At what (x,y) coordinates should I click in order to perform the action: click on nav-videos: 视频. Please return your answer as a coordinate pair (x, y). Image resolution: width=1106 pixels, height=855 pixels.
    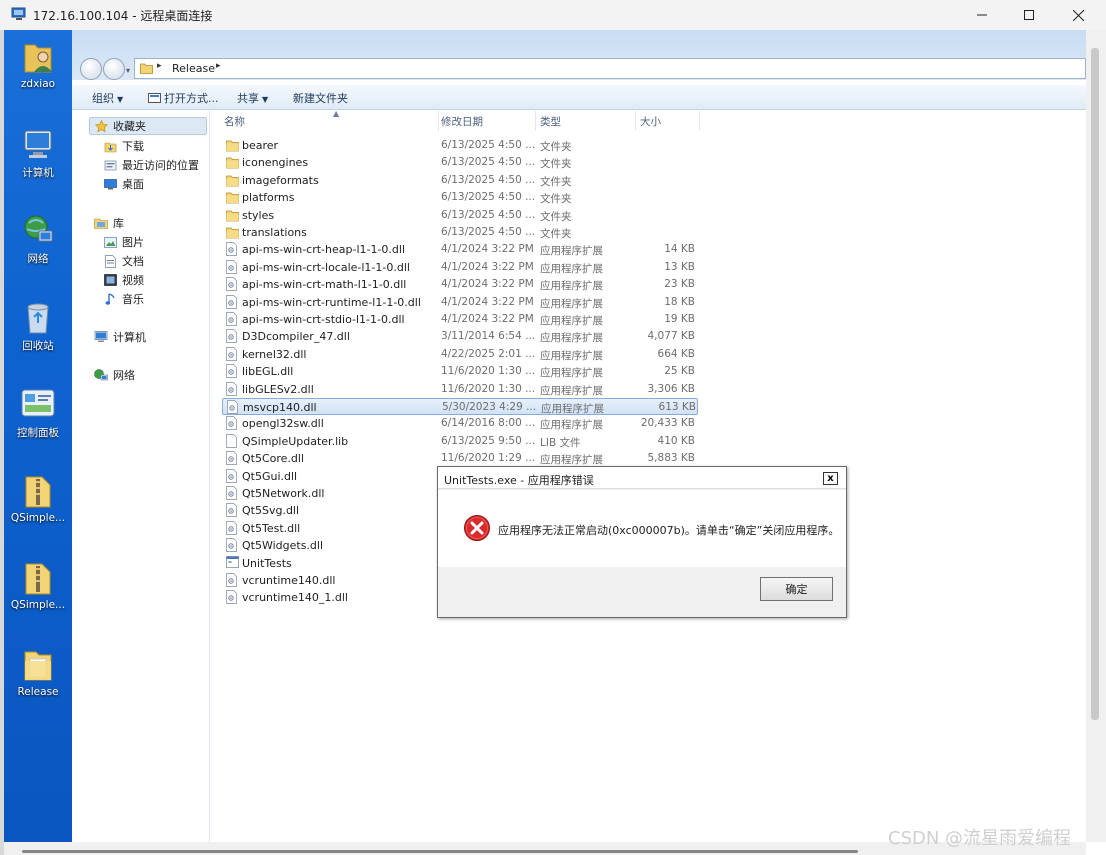
    Looking at the image, I should click on (123, 280).